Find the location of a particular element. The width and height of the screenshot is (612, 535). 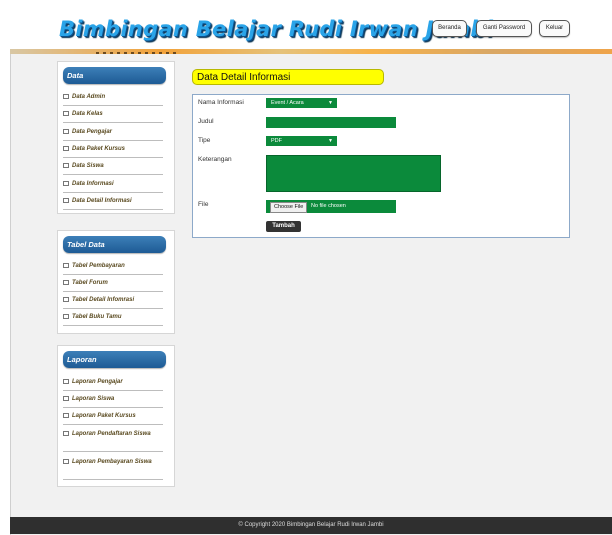

nama-informasi-select: Event / Acara ▼ is located at coordinates (301, 103).